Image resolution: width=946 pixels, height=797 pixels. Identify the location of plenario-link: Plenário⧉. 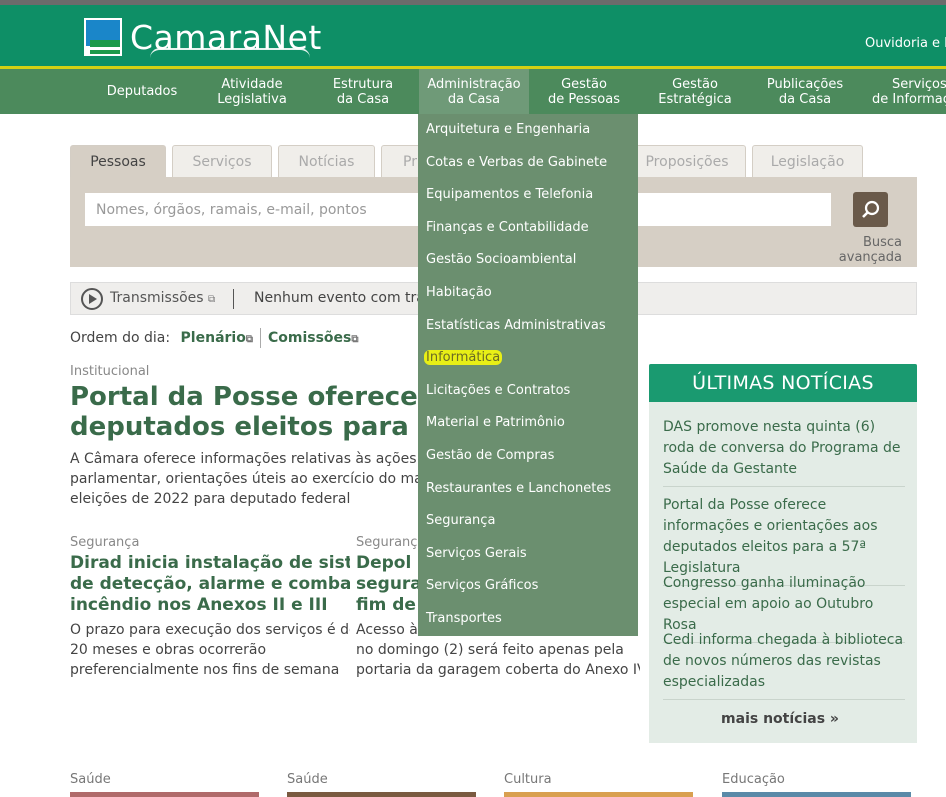
(217, 338).